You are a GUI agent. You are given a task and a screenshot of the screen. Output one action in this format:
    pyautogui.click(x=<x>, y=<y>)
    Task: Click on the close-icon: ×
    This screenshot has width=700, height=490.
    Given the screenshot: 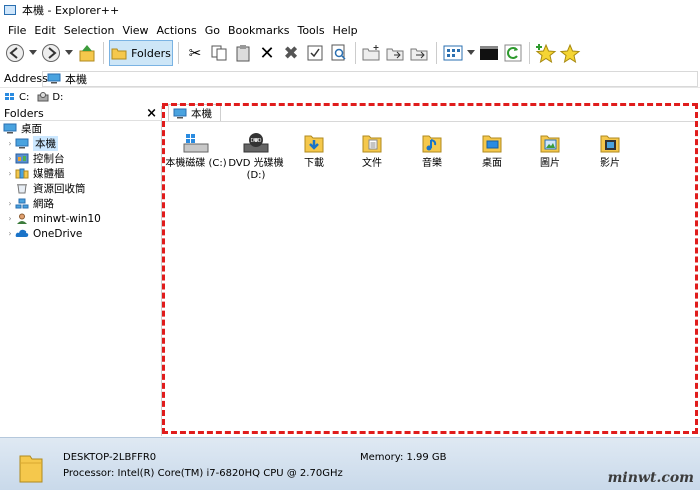 What is the action you would take?
    pyautogui.click(x=151, y=113)
    